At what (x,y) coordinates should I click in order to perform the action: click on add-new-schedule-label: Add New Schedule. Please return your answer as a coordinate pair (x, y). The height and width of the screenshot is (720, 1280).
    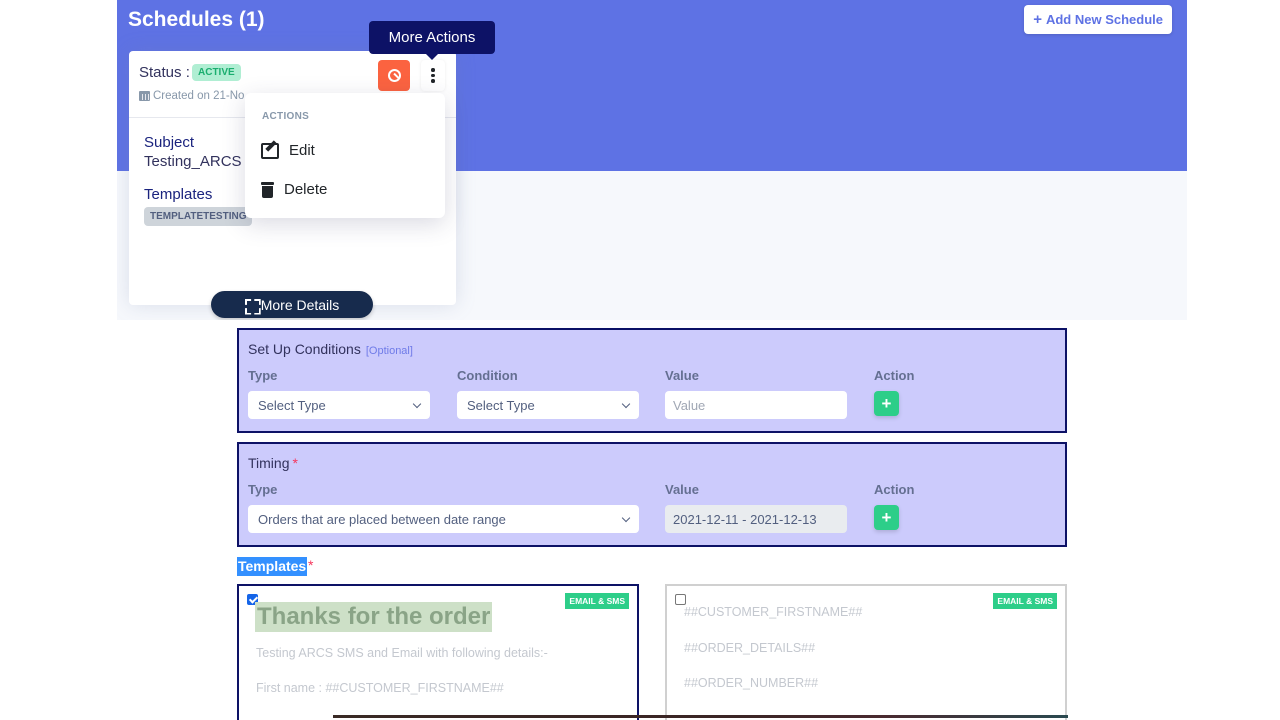
    Looking at the image, I should click on (1104, 19).